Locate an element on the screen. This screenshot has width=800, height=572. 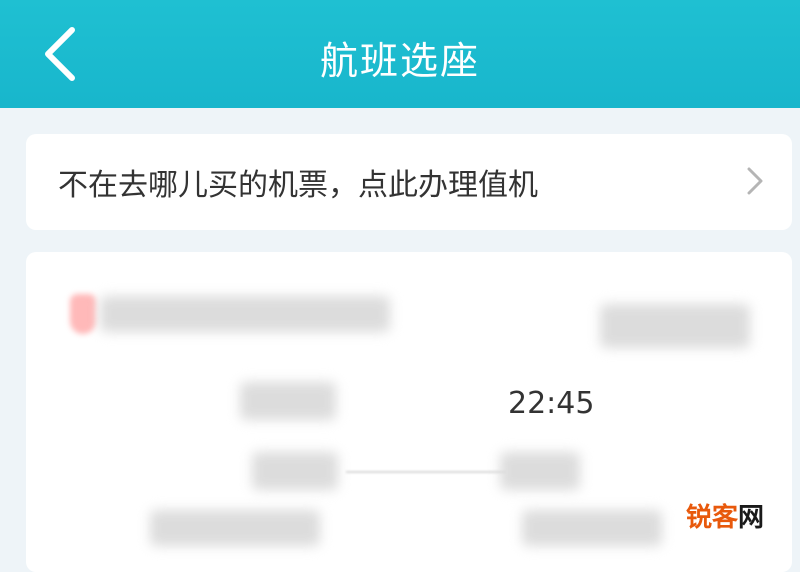
departure-date-redacted is located at coordinates (235, 528).